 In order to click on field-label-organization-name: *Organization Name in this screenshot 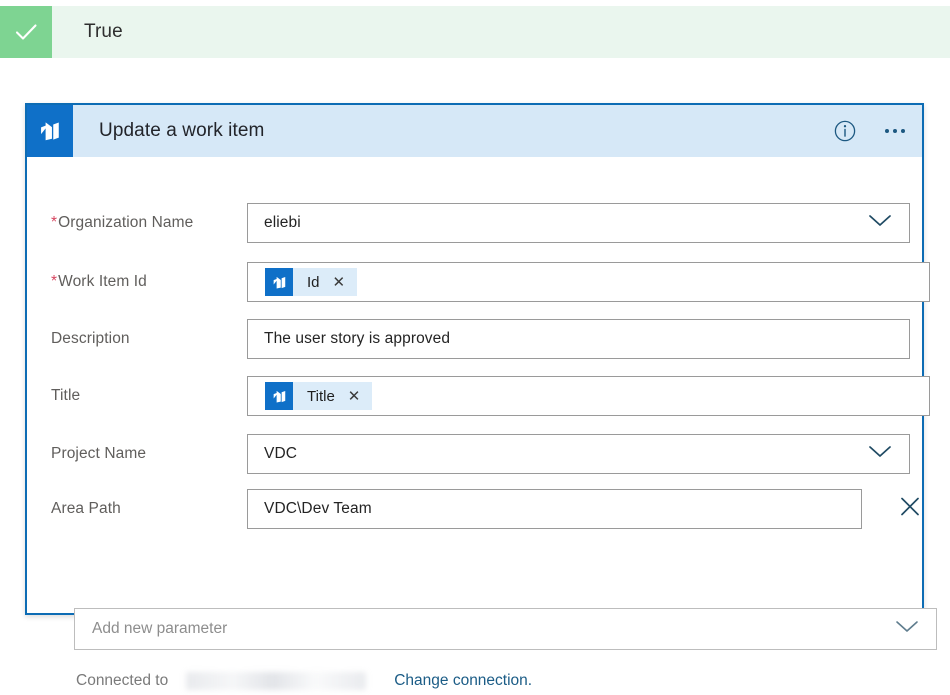, I will do `click(122, 222)`.